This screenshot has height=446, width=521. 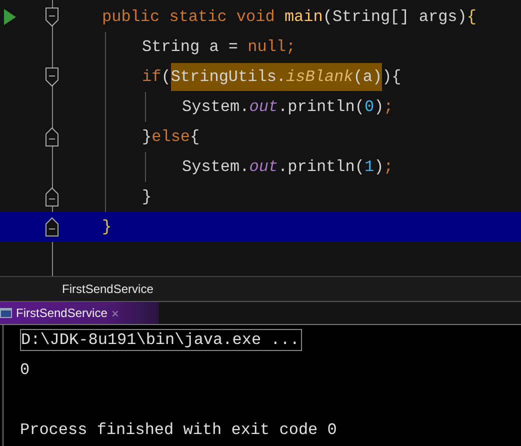 What do you see at coordinates (10, 17) in the screenshot?
I see `run-icon` at bounding box center [10, 17].